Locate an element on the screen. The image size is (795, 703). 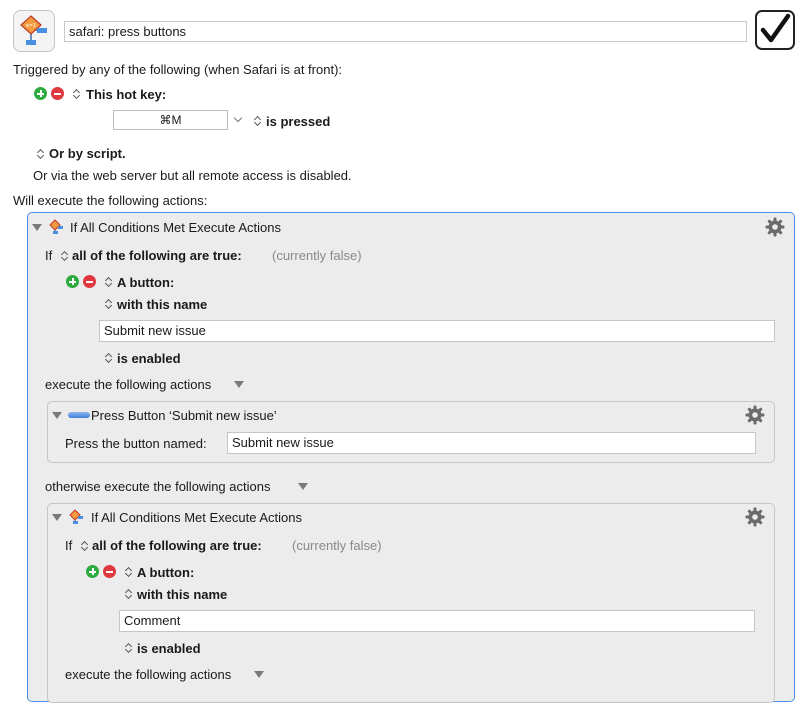
inner-name-mode: with this name is located at coordinates (182, 594).